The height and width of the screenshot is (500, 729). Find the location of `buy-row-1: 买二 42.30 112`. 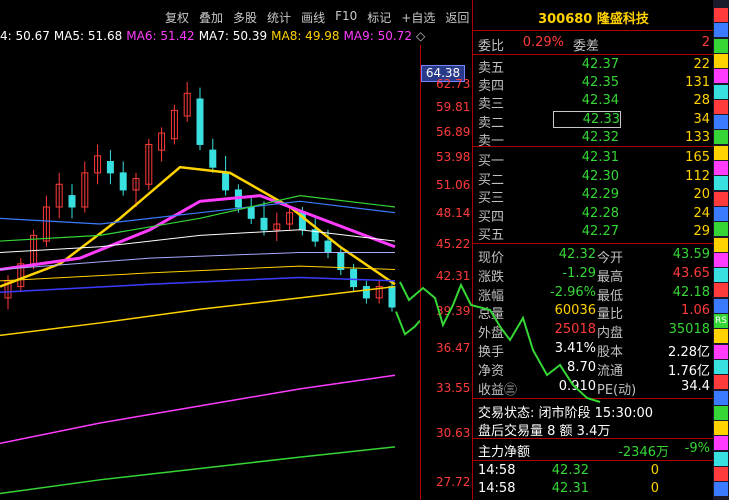

buy-row-1: 买二 42.30 112 is located at coordinates (593, 178).